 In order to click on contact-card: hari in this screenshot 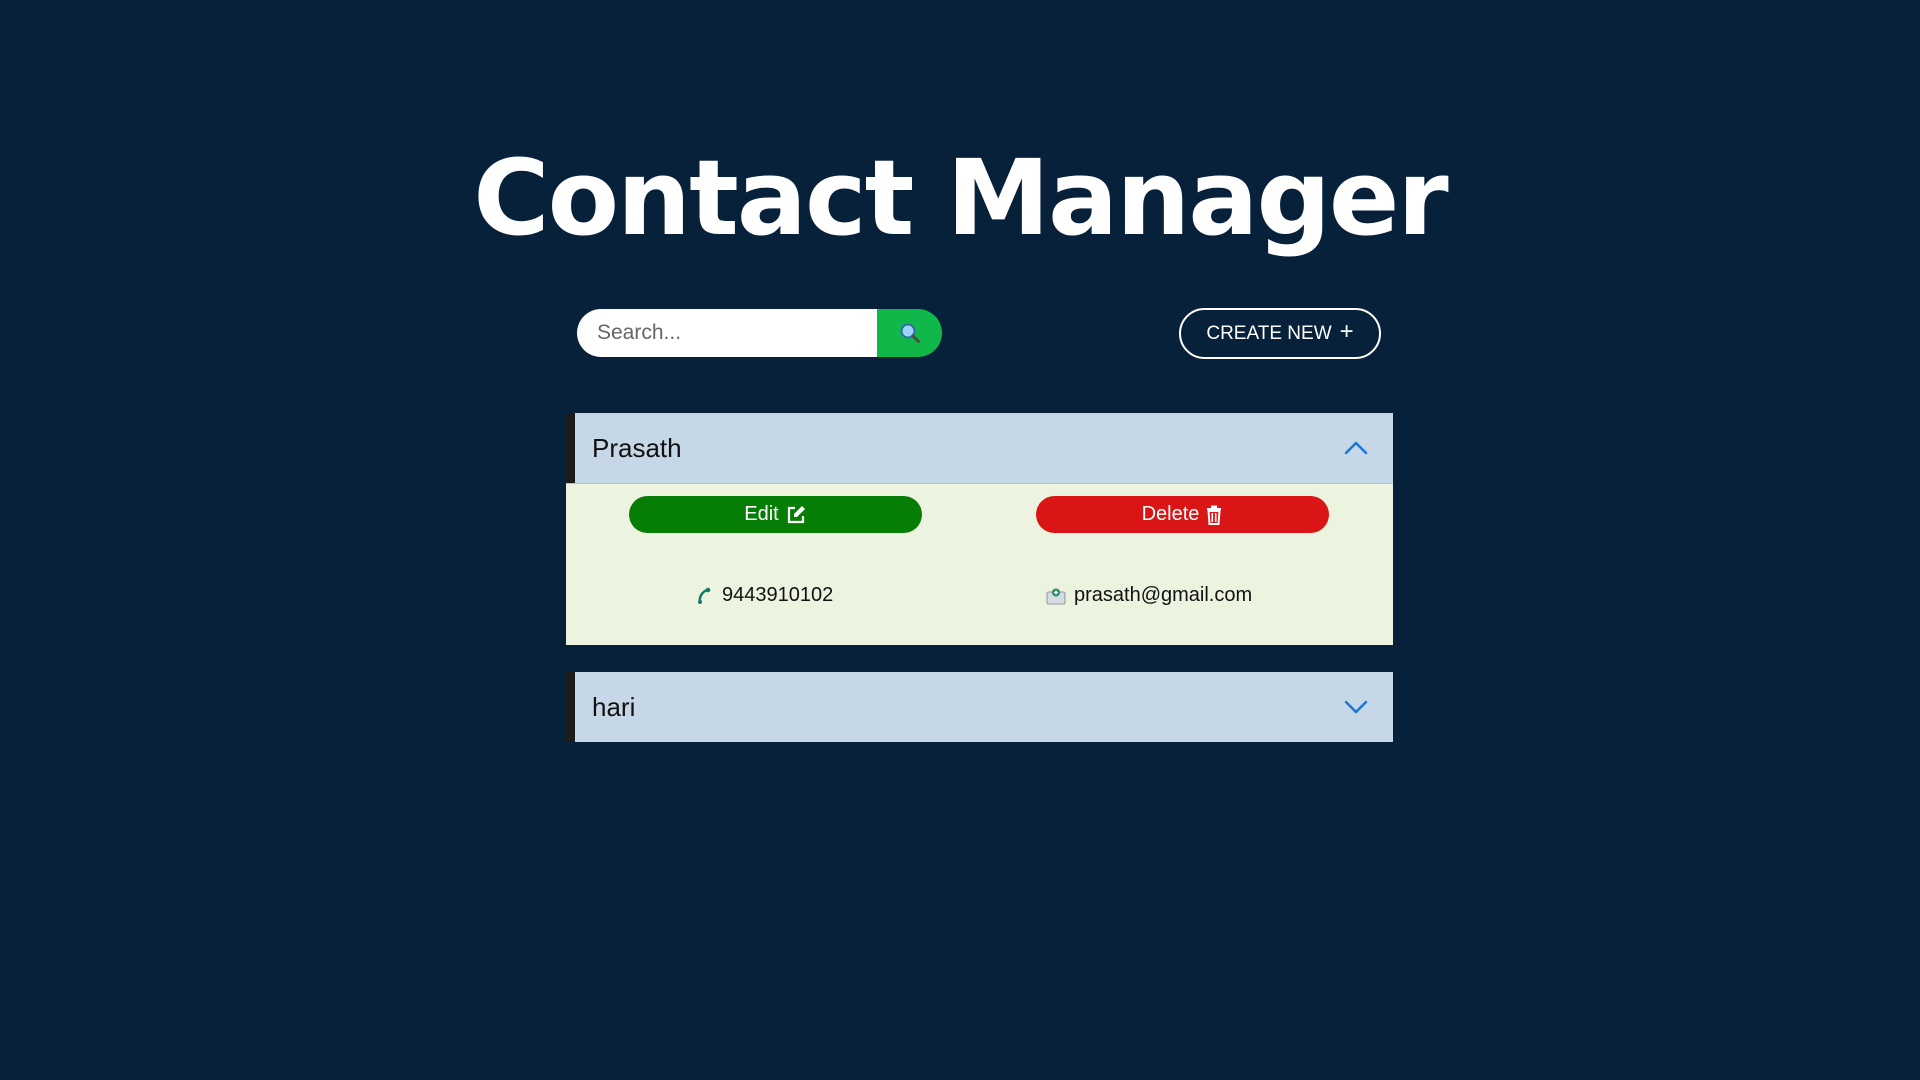, I will do `click(979, 707)`.